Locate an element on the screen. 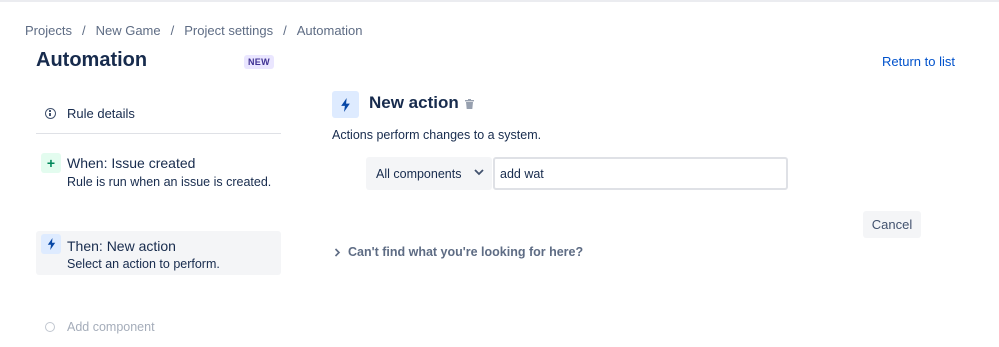 Image resolution: width=999 pixels, height=347 pixels. trash-icon is located at coordinates (469, 104).